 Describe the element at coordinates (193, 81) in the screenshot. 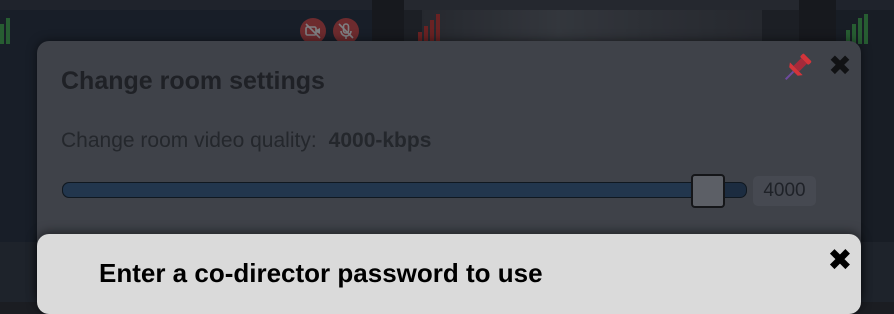

I see `dialog-title: Change room settings` at that location.